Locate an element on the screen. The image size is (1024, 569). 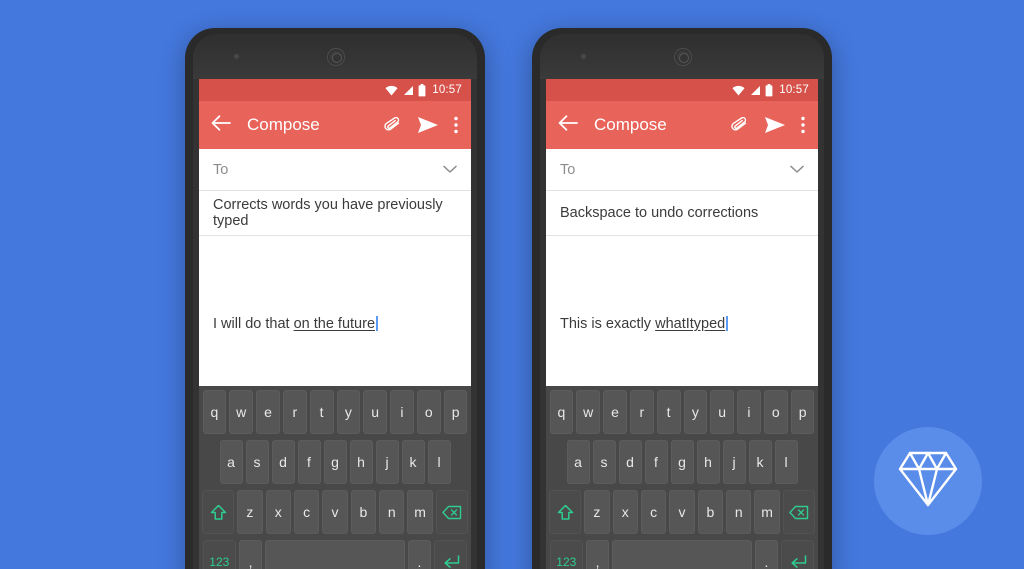
subject-field: Backspace to undo corrections is located at coordinates (682, 213).